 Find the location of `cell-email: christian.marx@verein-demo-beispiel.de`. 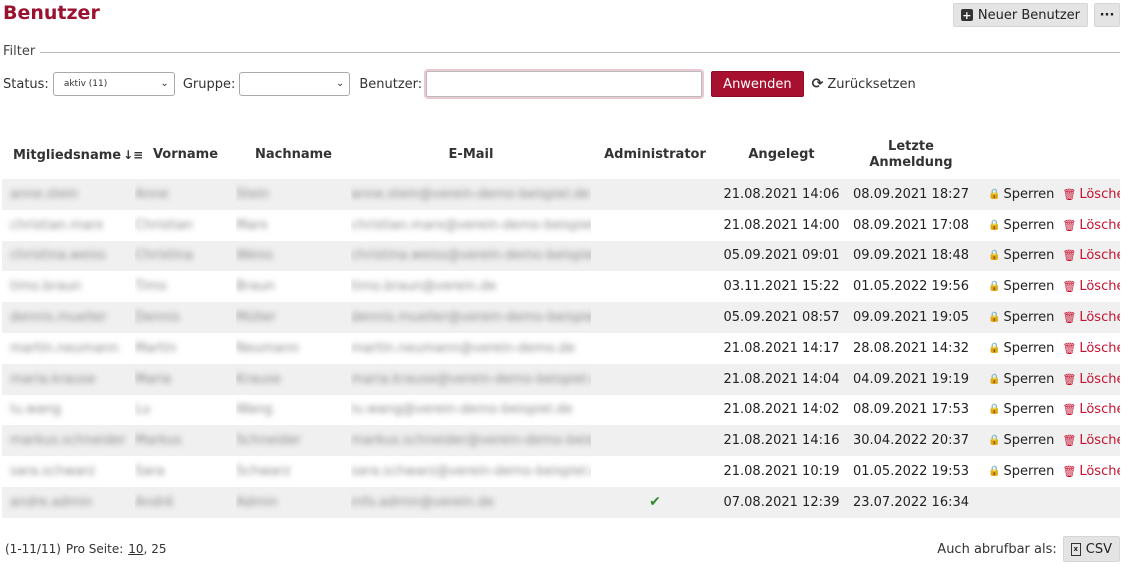

cell-email: christian.marx@verein-demo-beispiel.de is located at coordinates (471, 225).